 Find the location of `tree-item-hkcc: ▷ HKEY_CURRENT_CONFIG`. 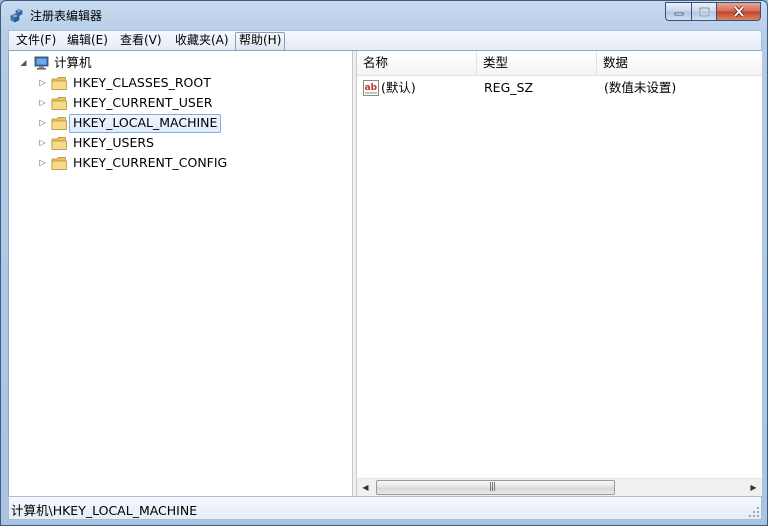

tree-item-hkcc: ▷ HKEY_CURRENT_CONFIG is located at coordinates (179, 163).